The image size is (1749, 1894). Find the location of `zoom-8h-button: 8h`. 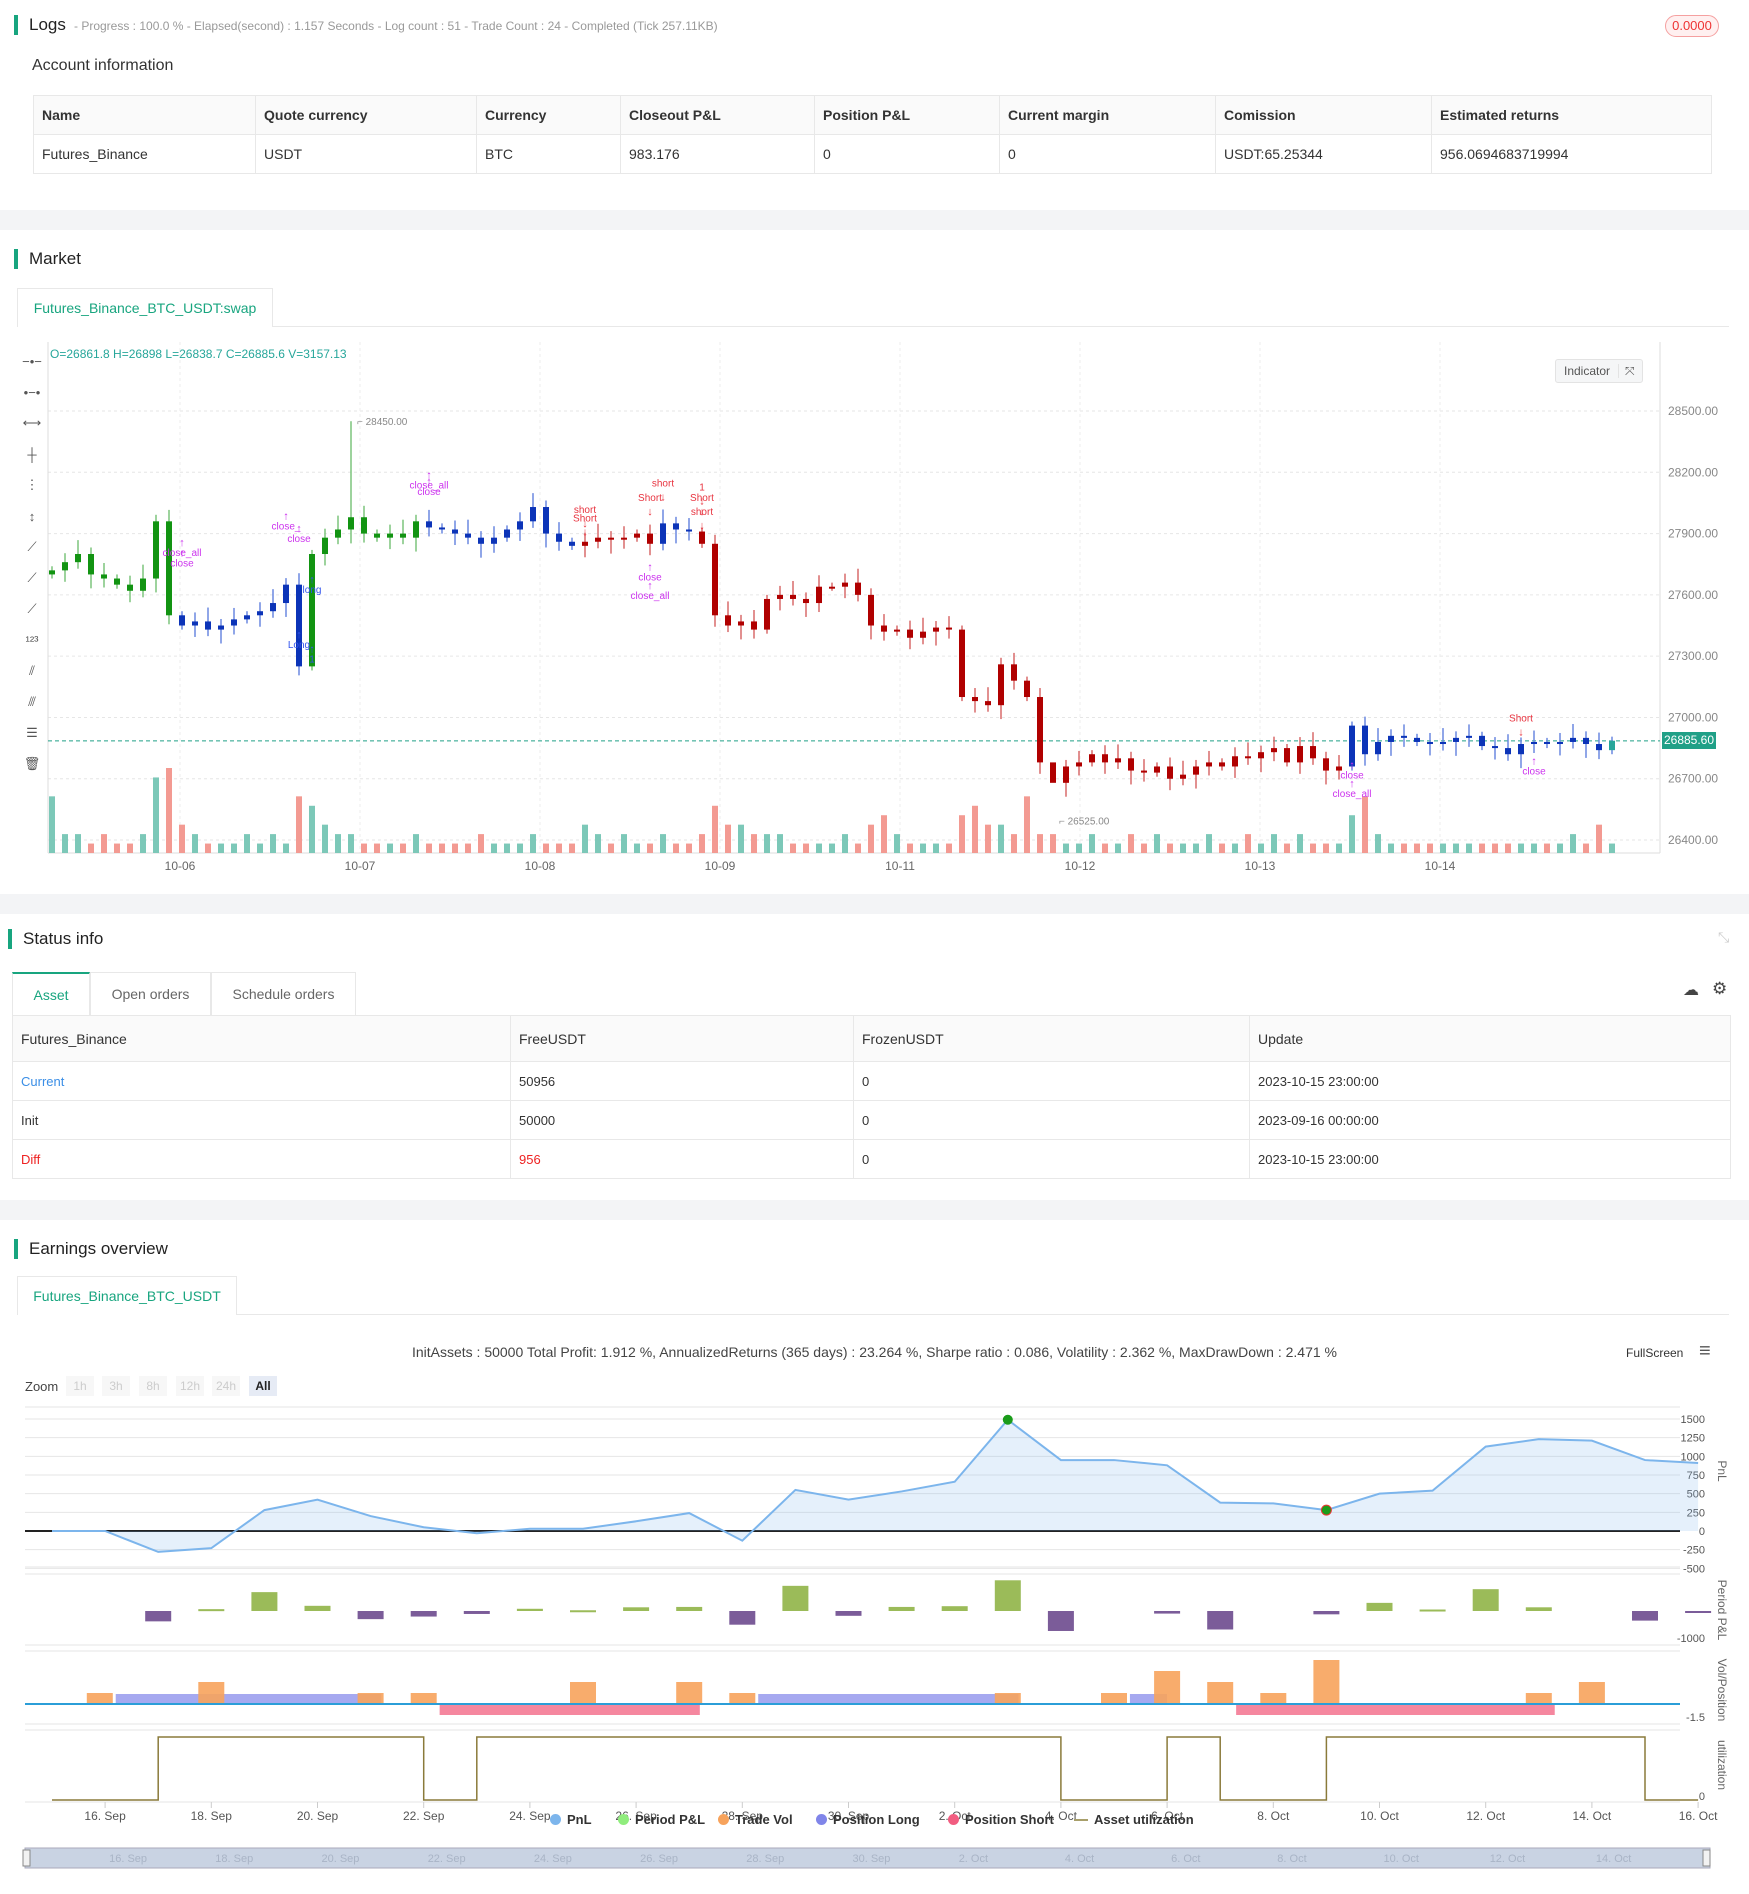

zoom-8h-button: 8h is located at coordinates (153, 1386).